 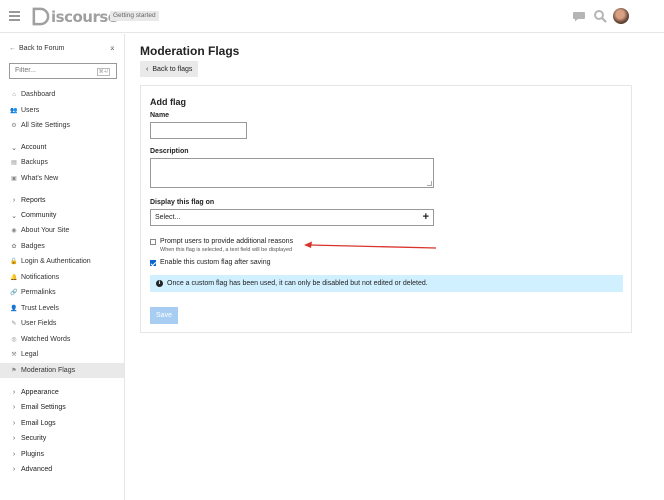 I want to click on gear-icon: ⚙, so click(x=14, y=126).